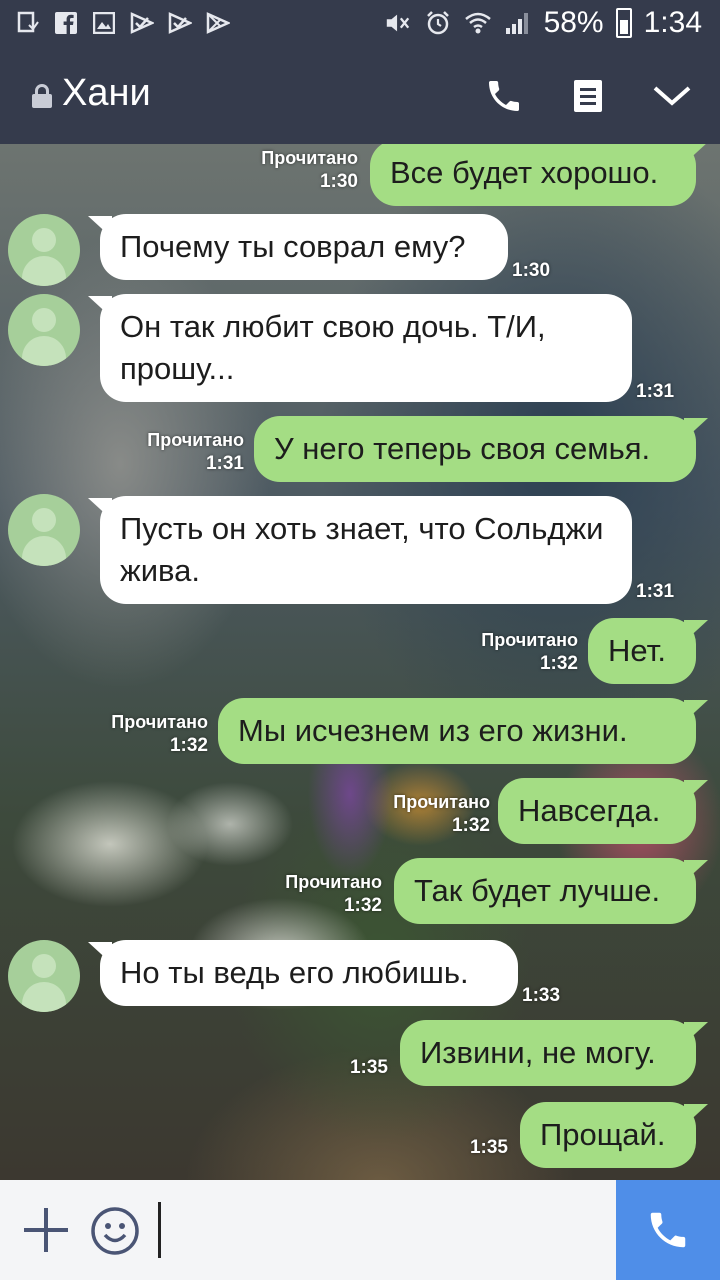 This screenshot has width=720, height=1280. I want to click on facebook-icon, so click(66, 23).